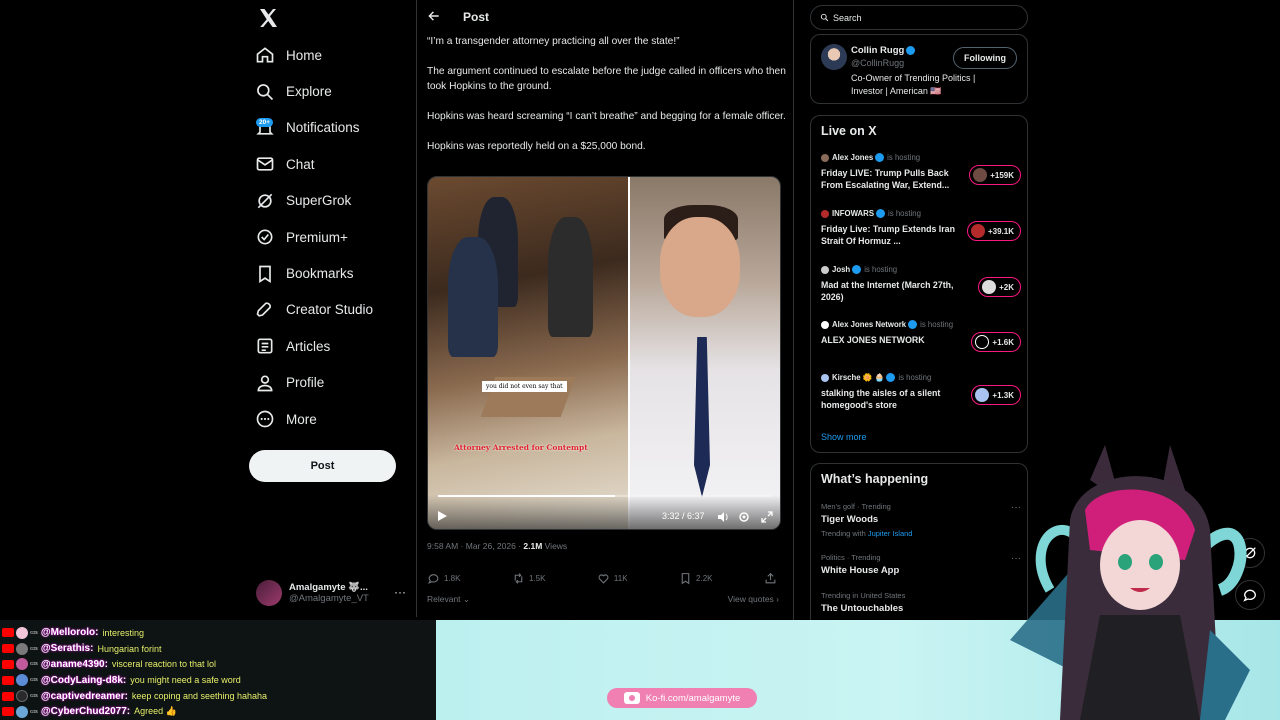  Describe the element at coordinates (753, 599) in the screenshot. I see `view-quotes-link: View quotes ›` at that location.